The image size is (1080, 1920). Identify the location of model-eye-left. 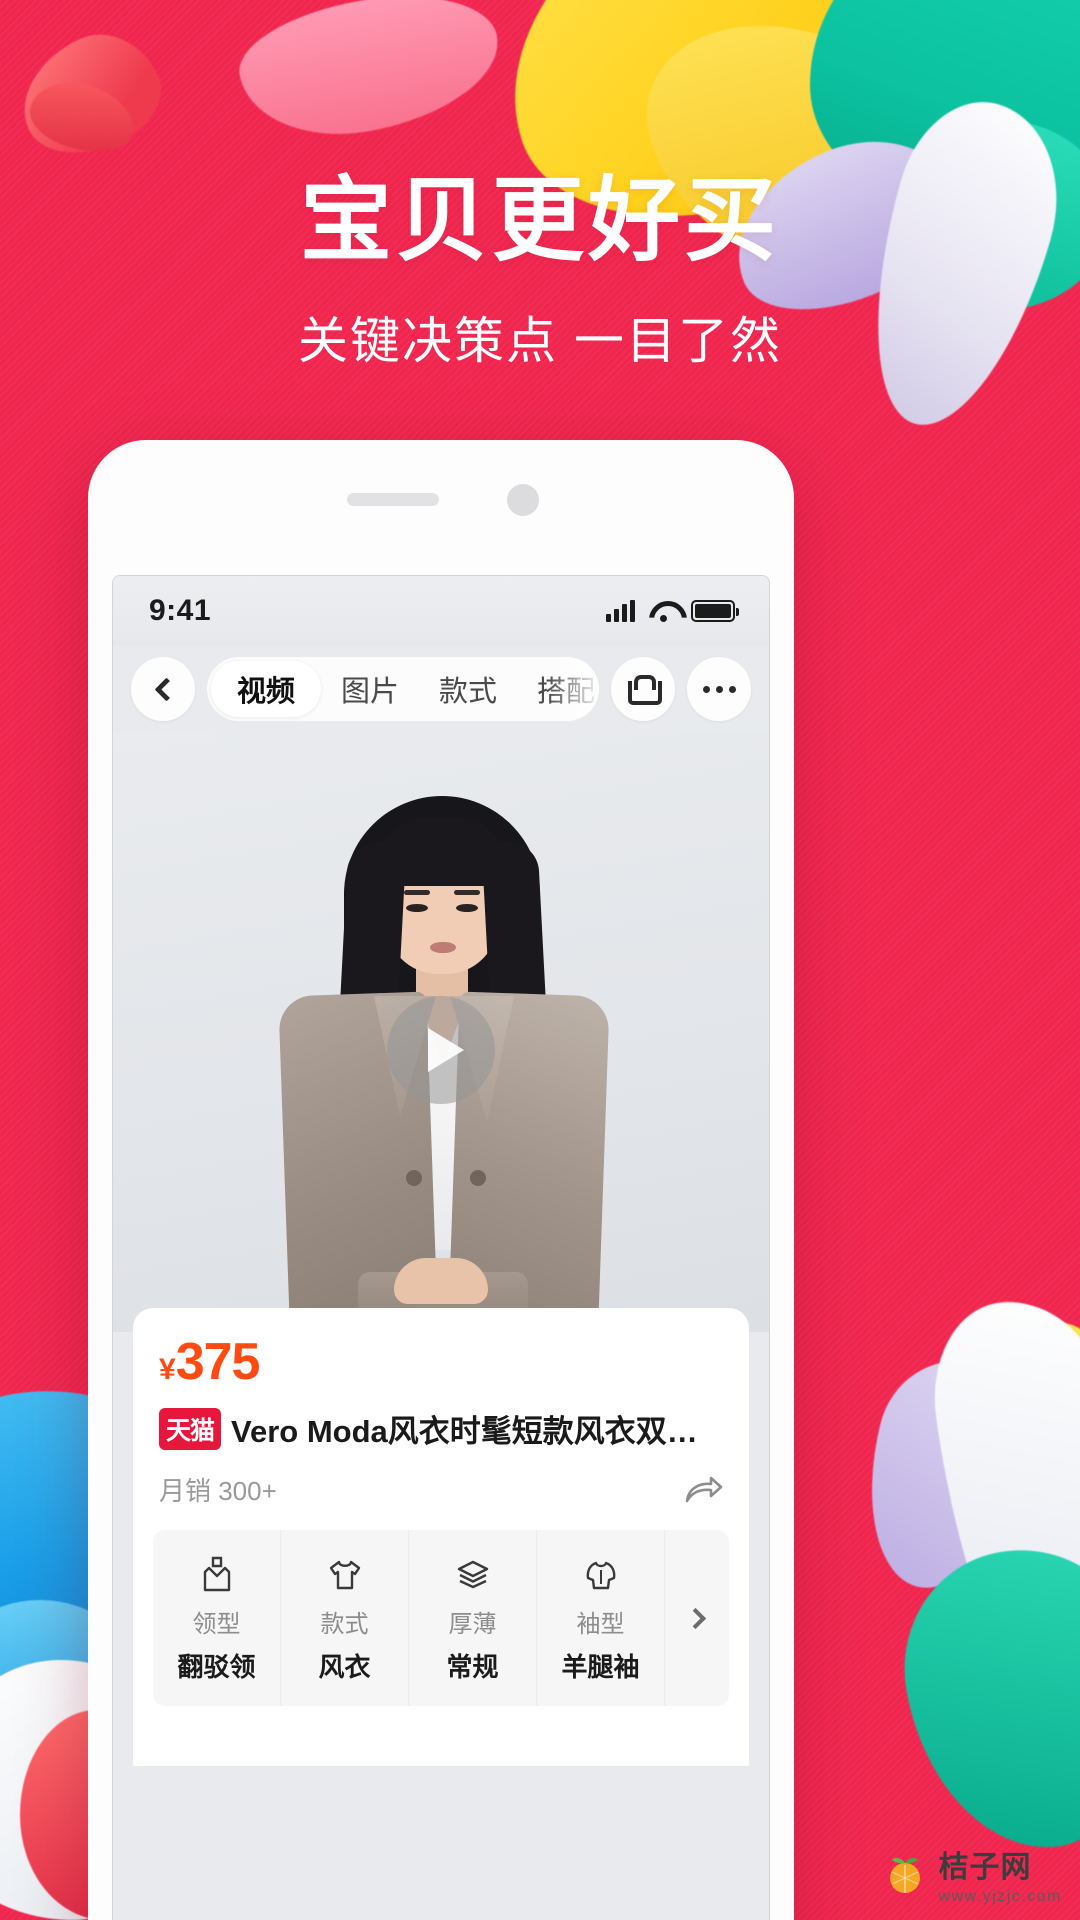
(417, 908).